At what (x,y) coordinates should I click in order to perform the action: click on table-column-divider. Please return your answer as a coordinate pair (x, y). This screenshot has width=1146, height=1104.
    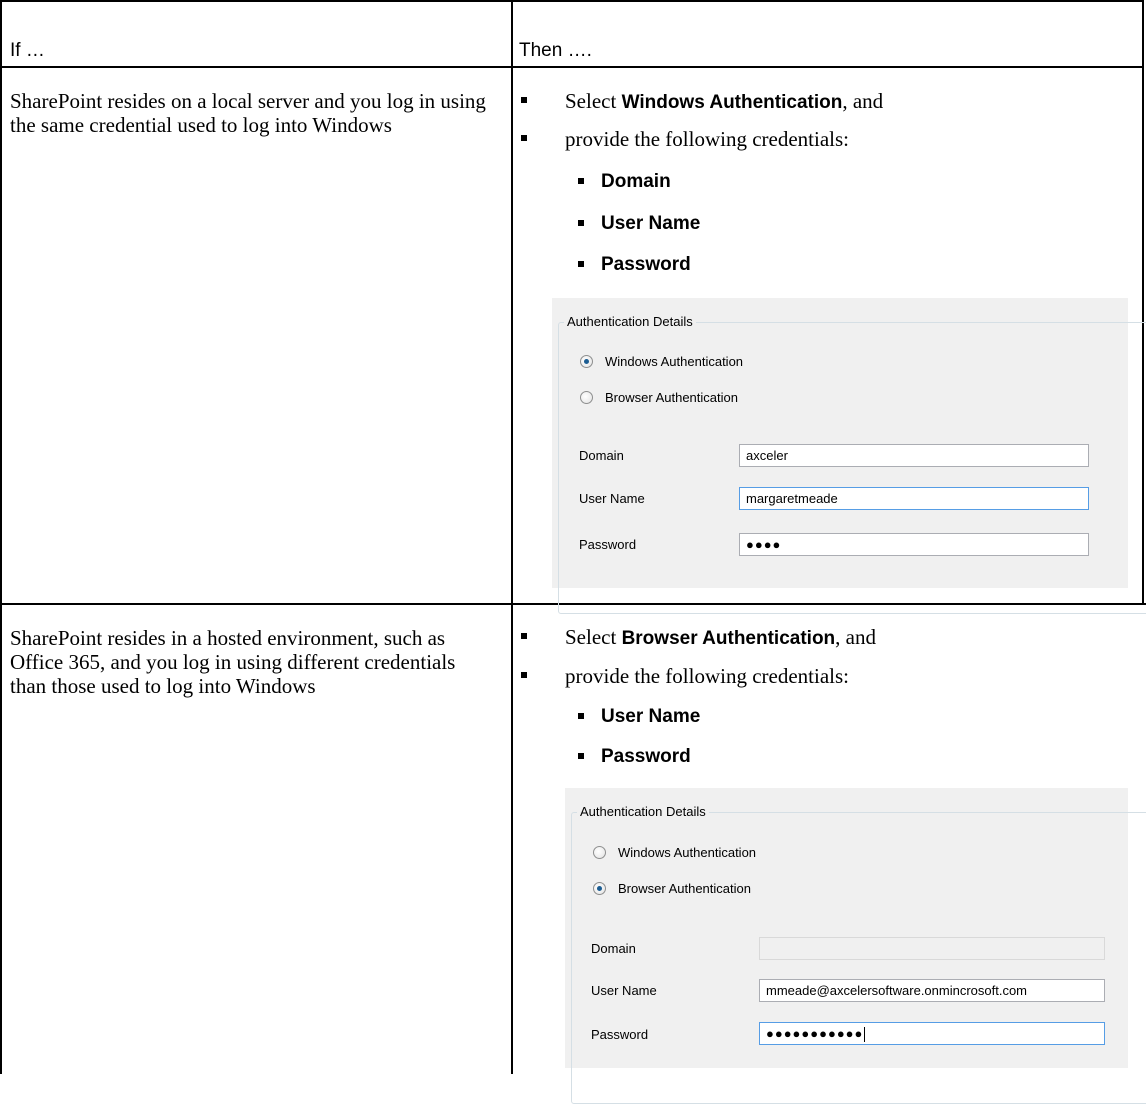
    Looking at the image, I should click on (512, 537).